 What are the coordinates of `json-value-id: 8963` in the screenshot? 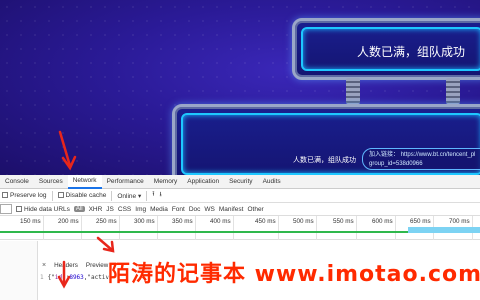 It's located at (76, 277).